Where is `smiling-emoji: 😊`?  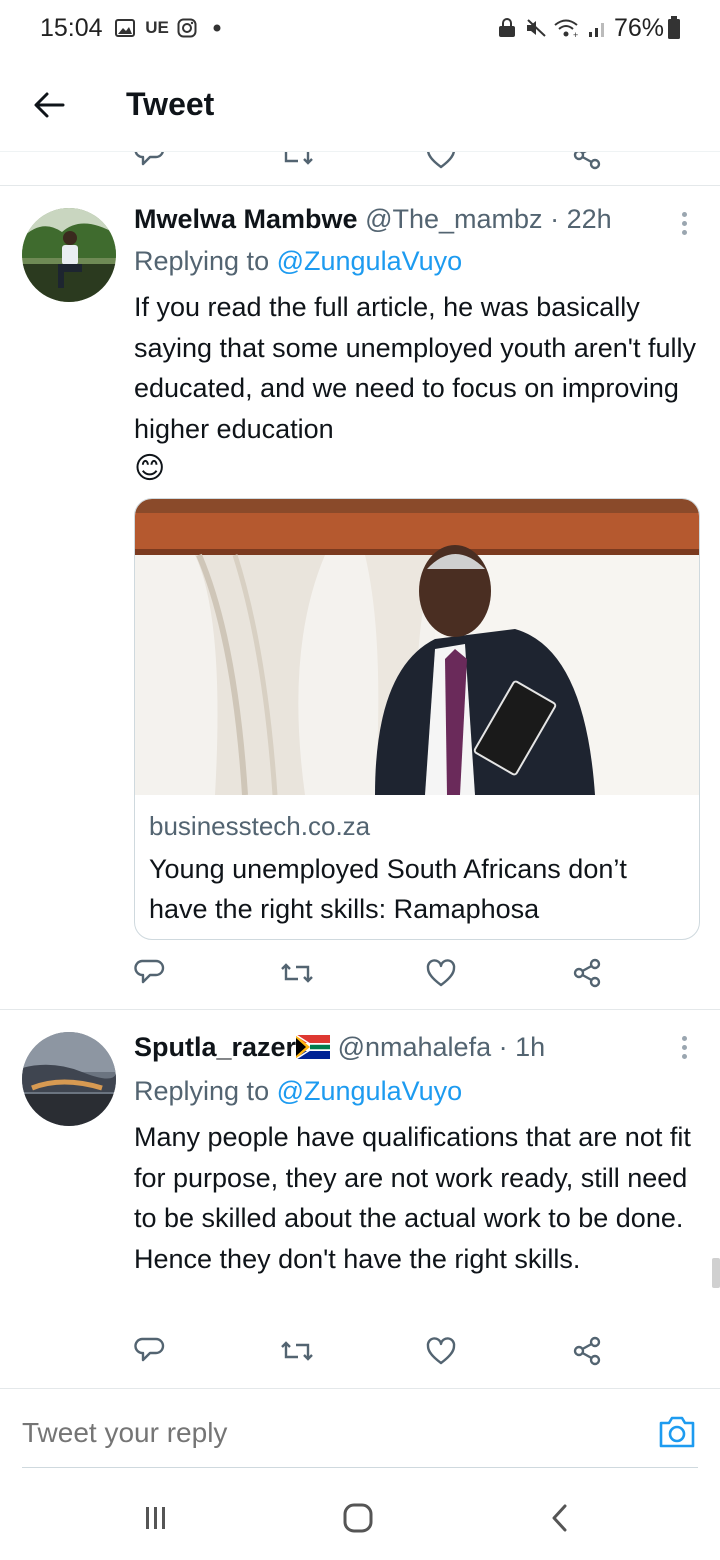
smiling-emoji: 😊 is located at coordinates (150, 468).